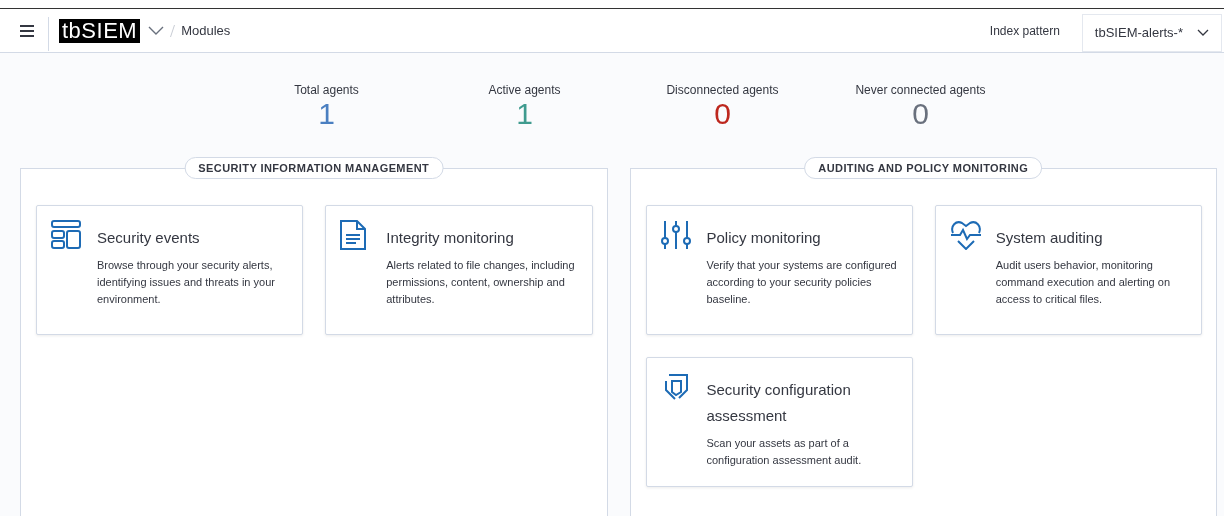 The width and height of the screenshot is (1224, 516). What do you see at coordinates (353, 235) in the screenshot?
I see `document-icon` at bounding box center [353, 235].